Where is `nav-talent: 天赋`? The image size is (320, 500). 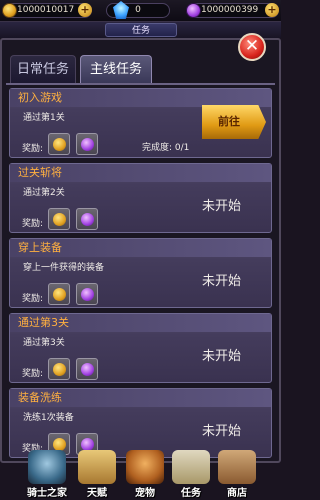 nav-talent: 天赋 is located at coordinates (97, 474).